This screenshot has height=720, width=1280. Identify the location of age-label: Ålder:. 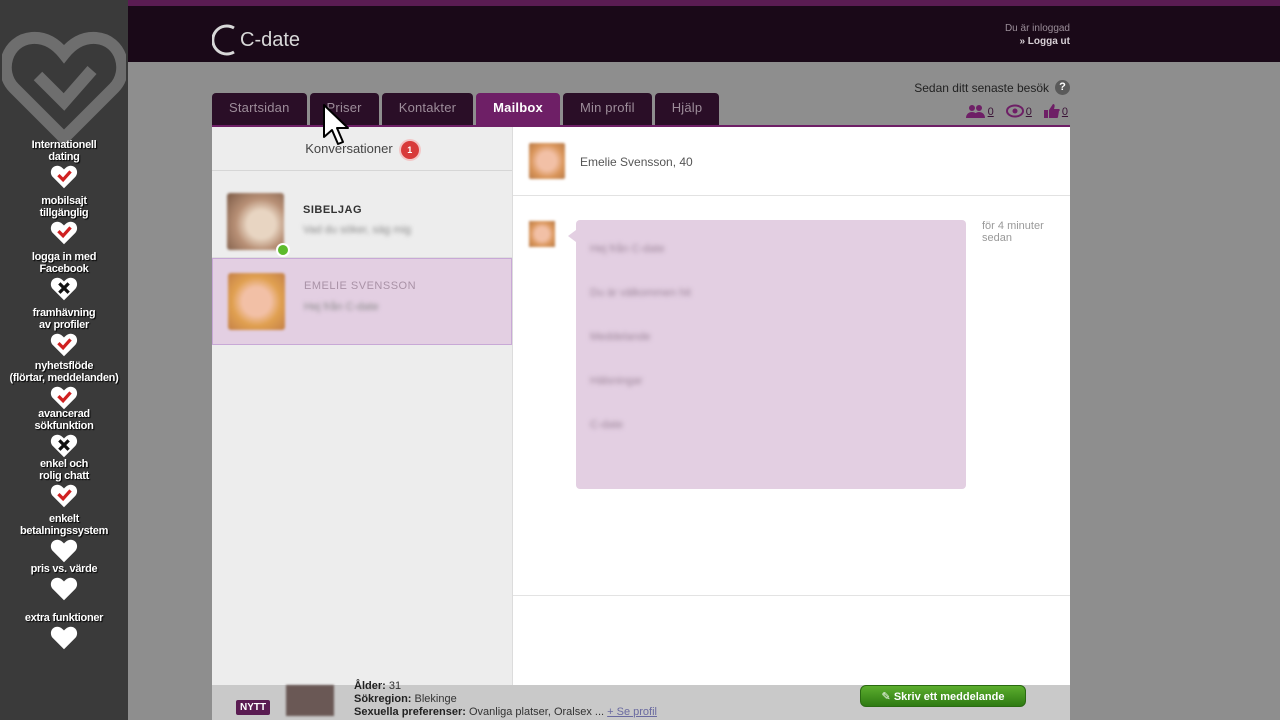
(370, 686).